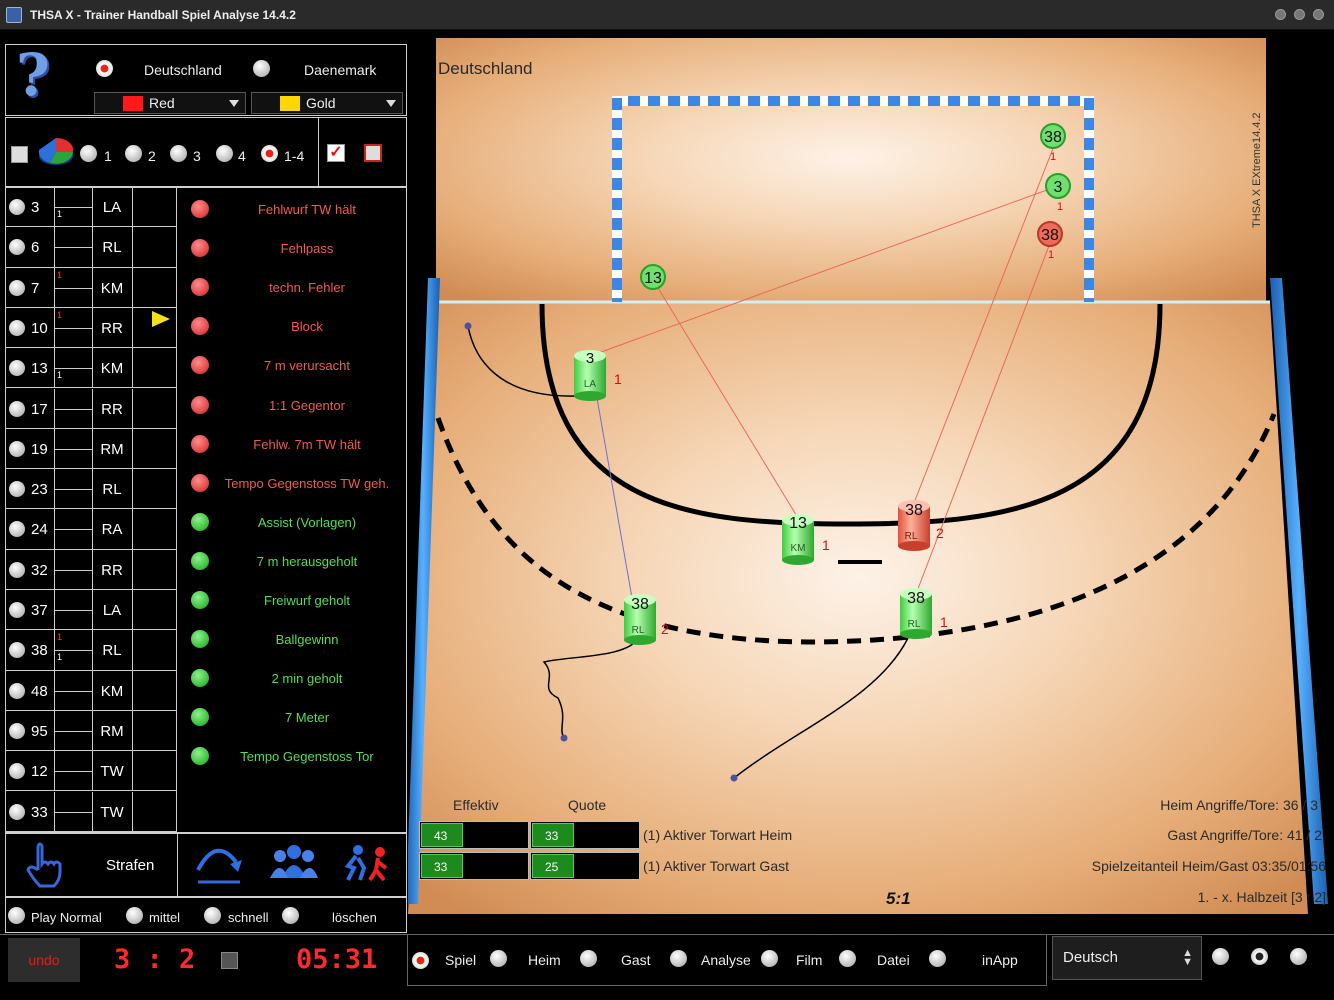 This screenshot has width=1334, height=1000. Describe the element at coordinates (292, 756) in the screenshot. I see `event-button: Tempo Gegenstoss Tor` at that location.